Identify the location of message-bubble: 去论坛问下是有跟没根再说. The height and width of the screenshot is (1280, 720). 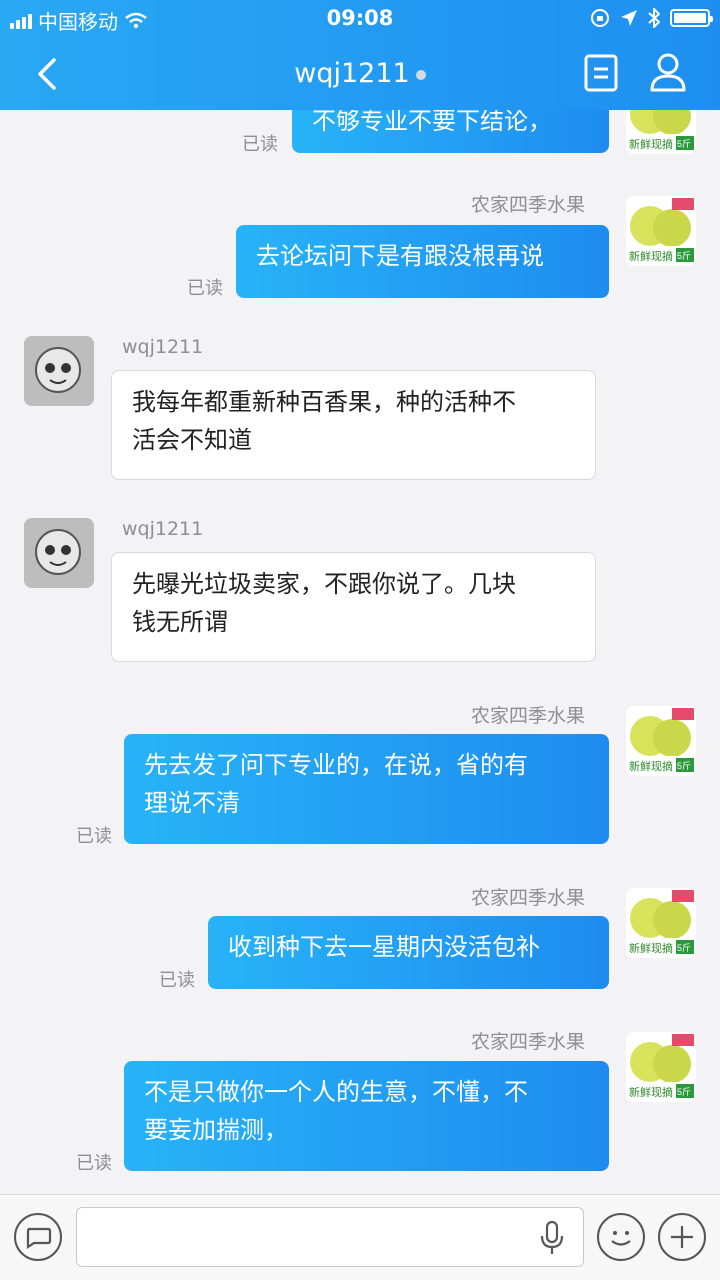
(422, 261).